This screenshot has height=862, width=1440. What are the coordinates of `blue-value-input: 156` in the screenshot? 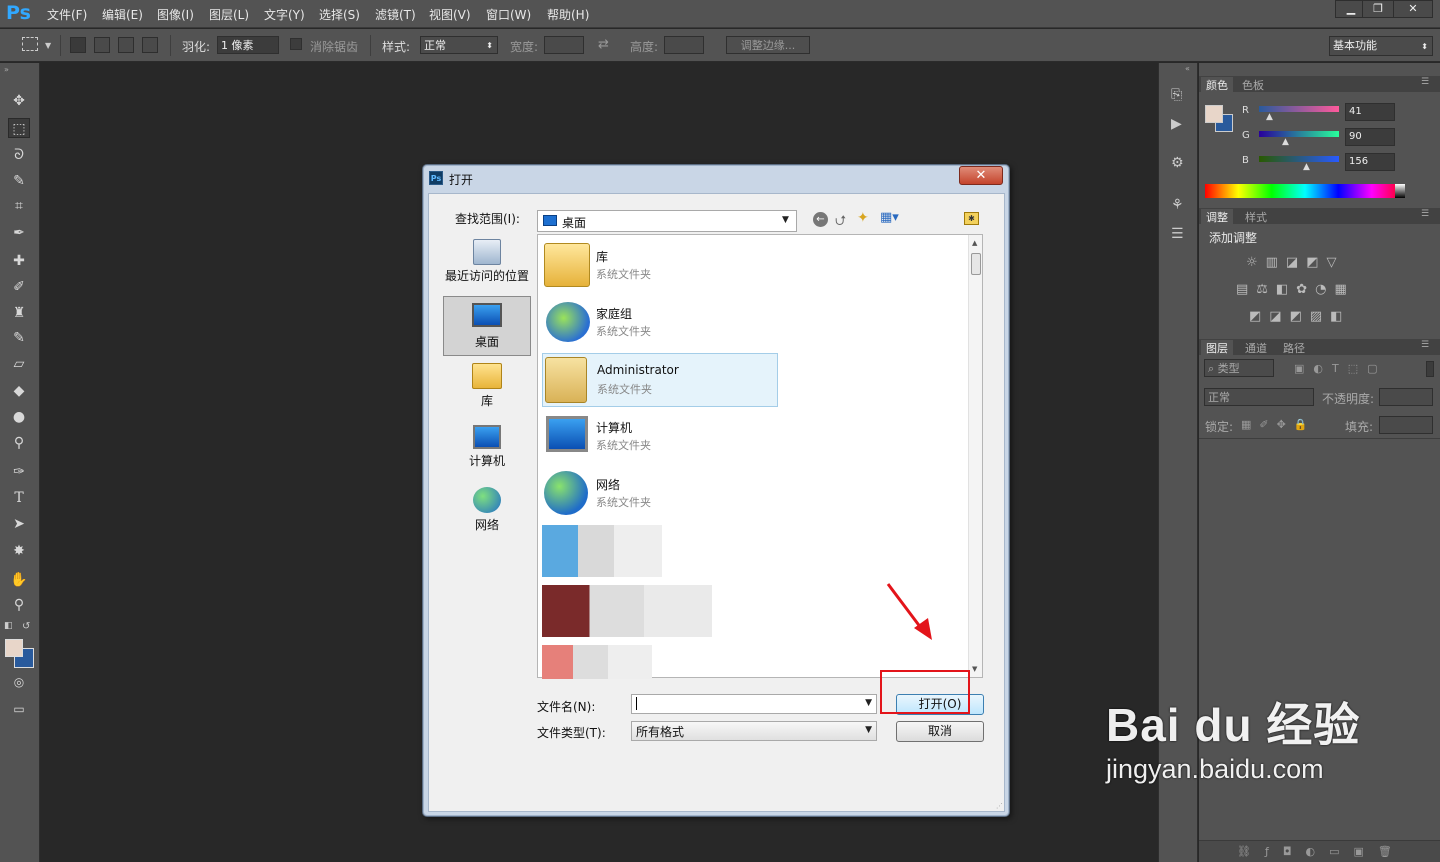 It's located at (1370, 162).